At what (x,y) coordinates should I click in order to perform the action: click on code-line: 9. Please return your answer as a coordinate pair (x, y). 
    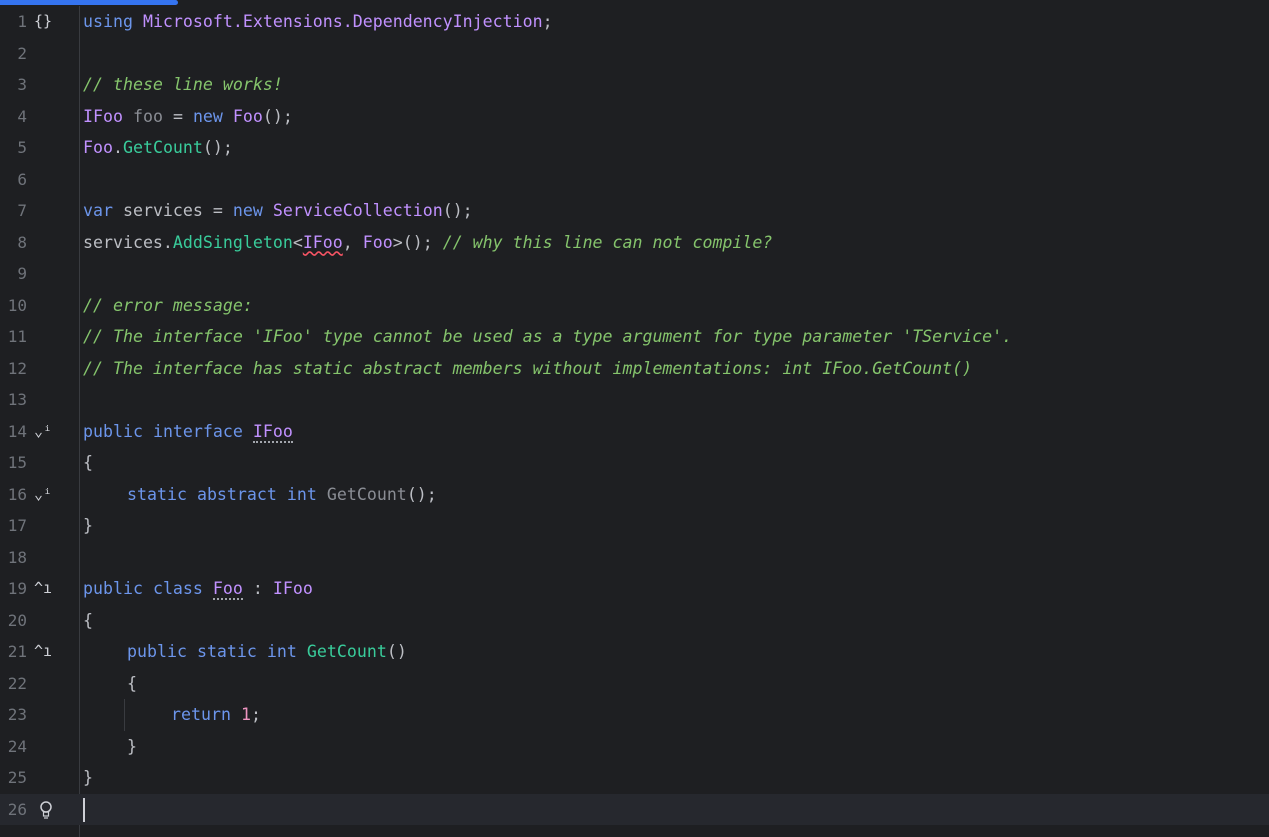
    Looking at the image, I should click on (634, 274).